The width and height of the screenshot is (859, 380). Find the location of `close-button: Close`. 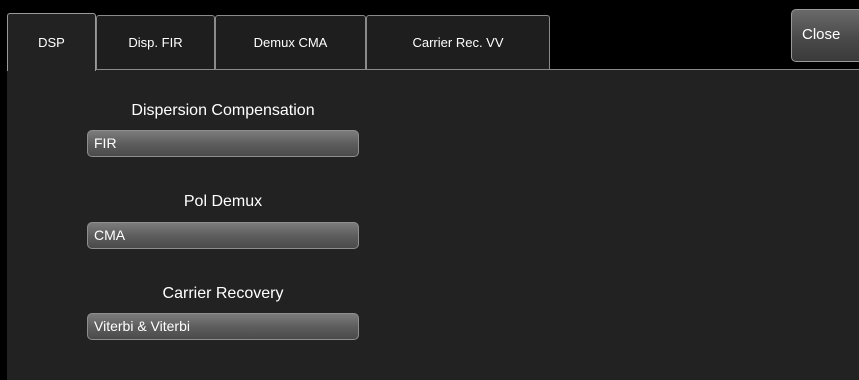

close-button: Close is located at coordinates (825, 35).